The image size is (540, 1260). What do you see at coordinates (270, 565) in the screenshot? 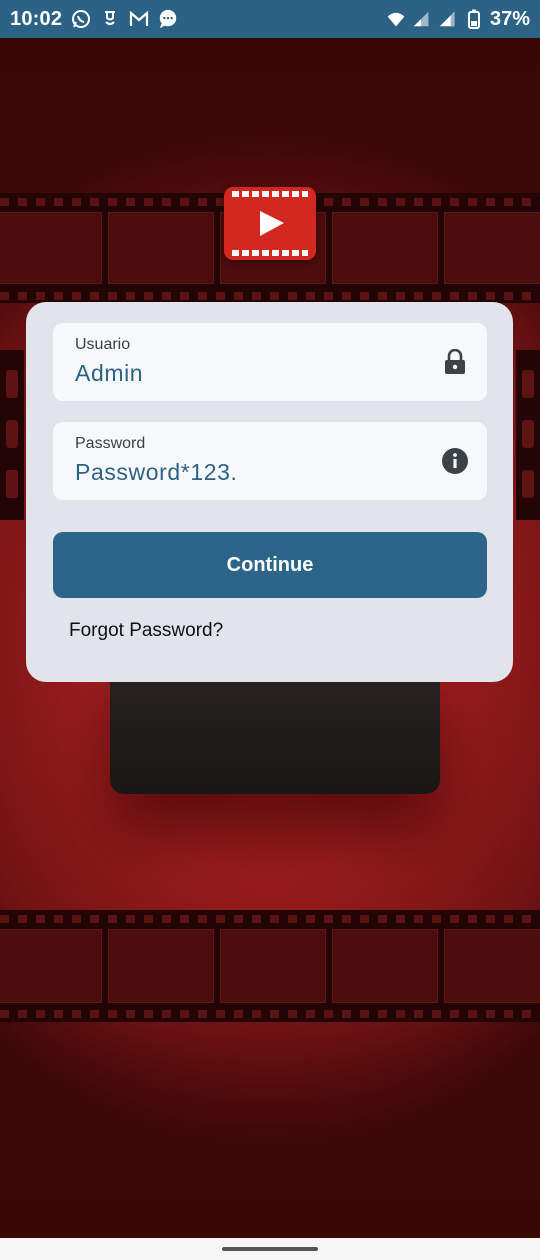
I see `continue-button: Continue` at bounding box center [270, 565].